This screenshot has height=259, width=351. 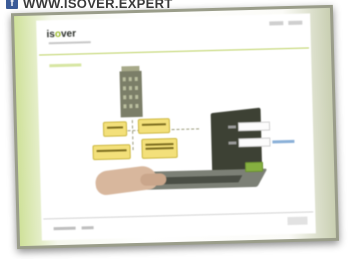 I want to click on connector-line, so click(x=132, y=135).